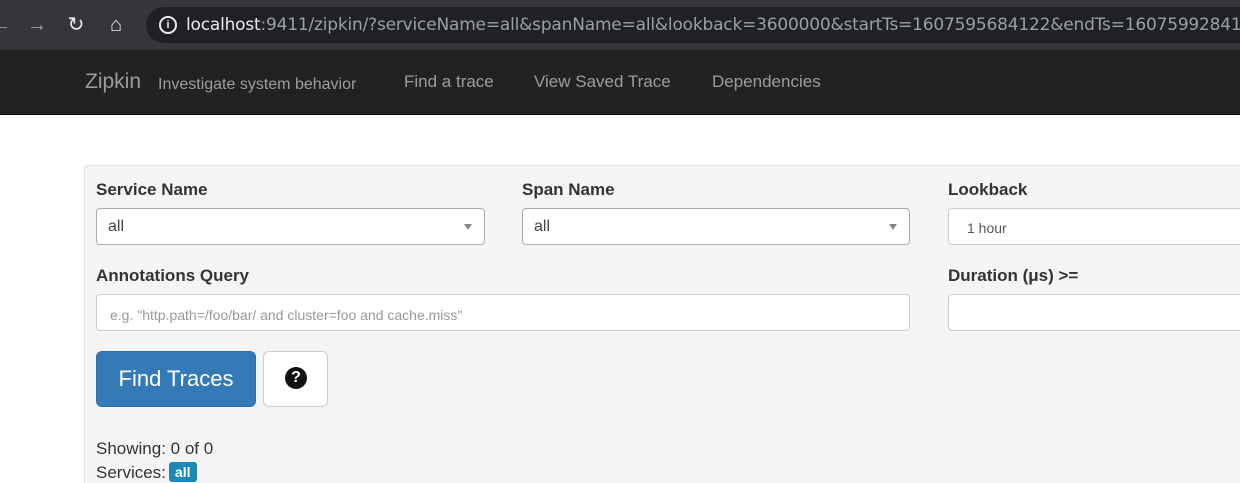 The width and height of the screenshot is (1240, 483). What do you see at coordinates (766, 82) in the screenshot?
I see `nav-dependencies: Dependencies` at bounding box center [766, 82].